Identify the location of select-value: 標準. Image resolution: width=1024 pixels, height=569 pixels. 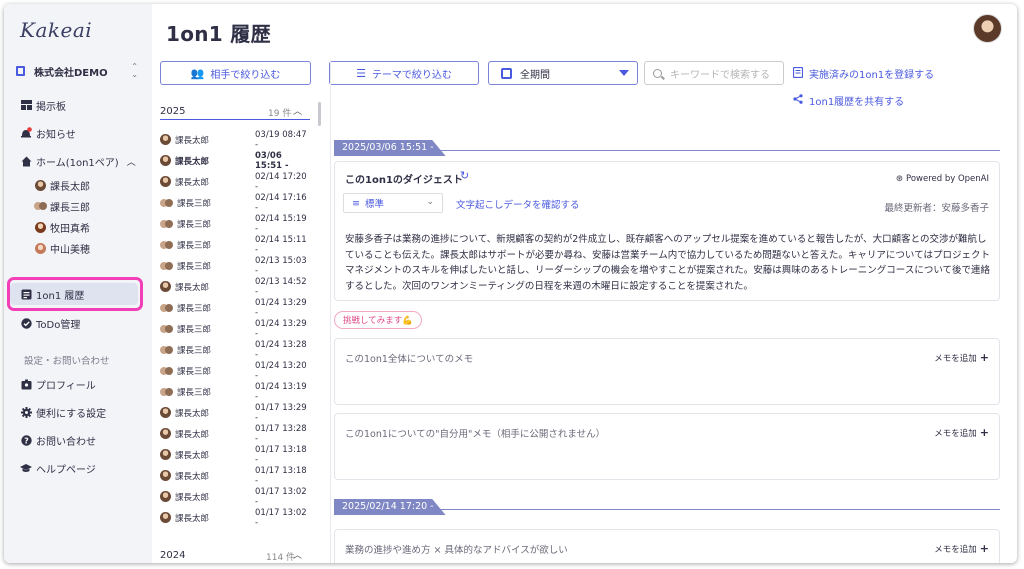
(374, 204).